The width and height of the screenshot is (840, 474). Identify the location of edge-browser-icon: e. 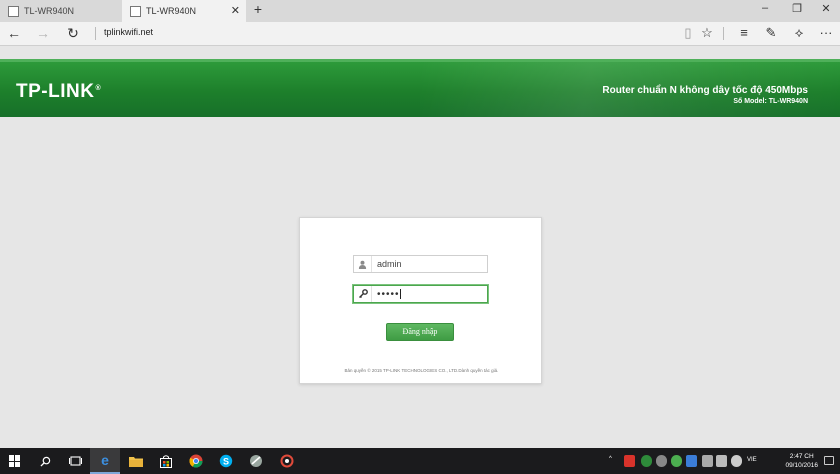
(105, 461).